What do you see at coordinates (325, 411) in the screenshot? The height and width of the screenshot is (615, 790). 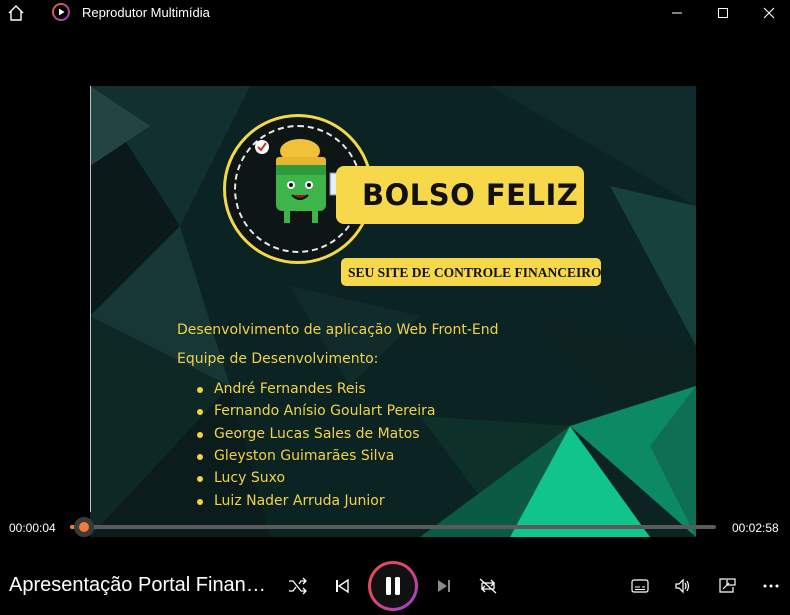 I see `team-member: Fernando Anísio Goulart Pereira` at bounding box center [325, 411].